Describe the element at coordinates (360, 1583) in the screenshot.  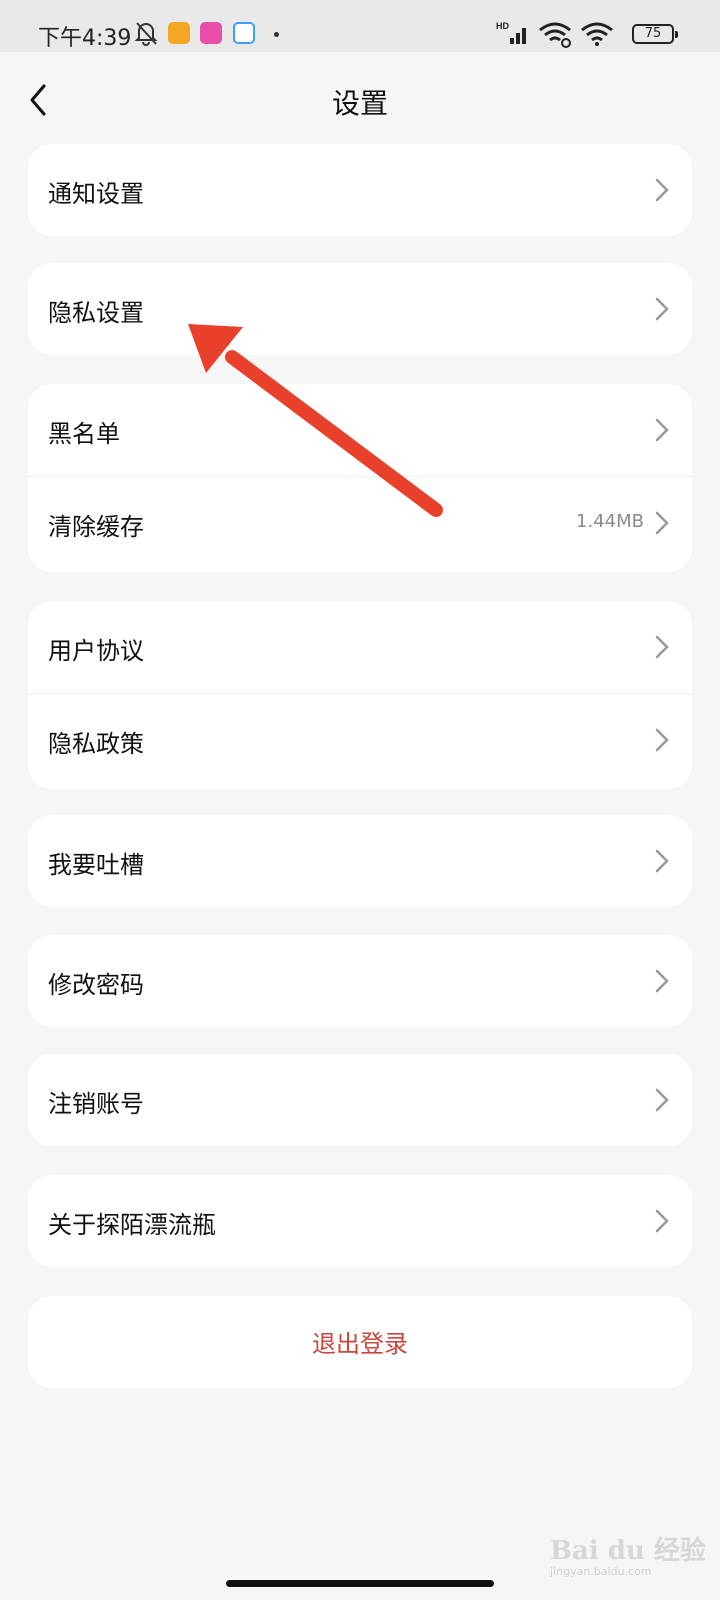
I see `home-indicator` at that location.